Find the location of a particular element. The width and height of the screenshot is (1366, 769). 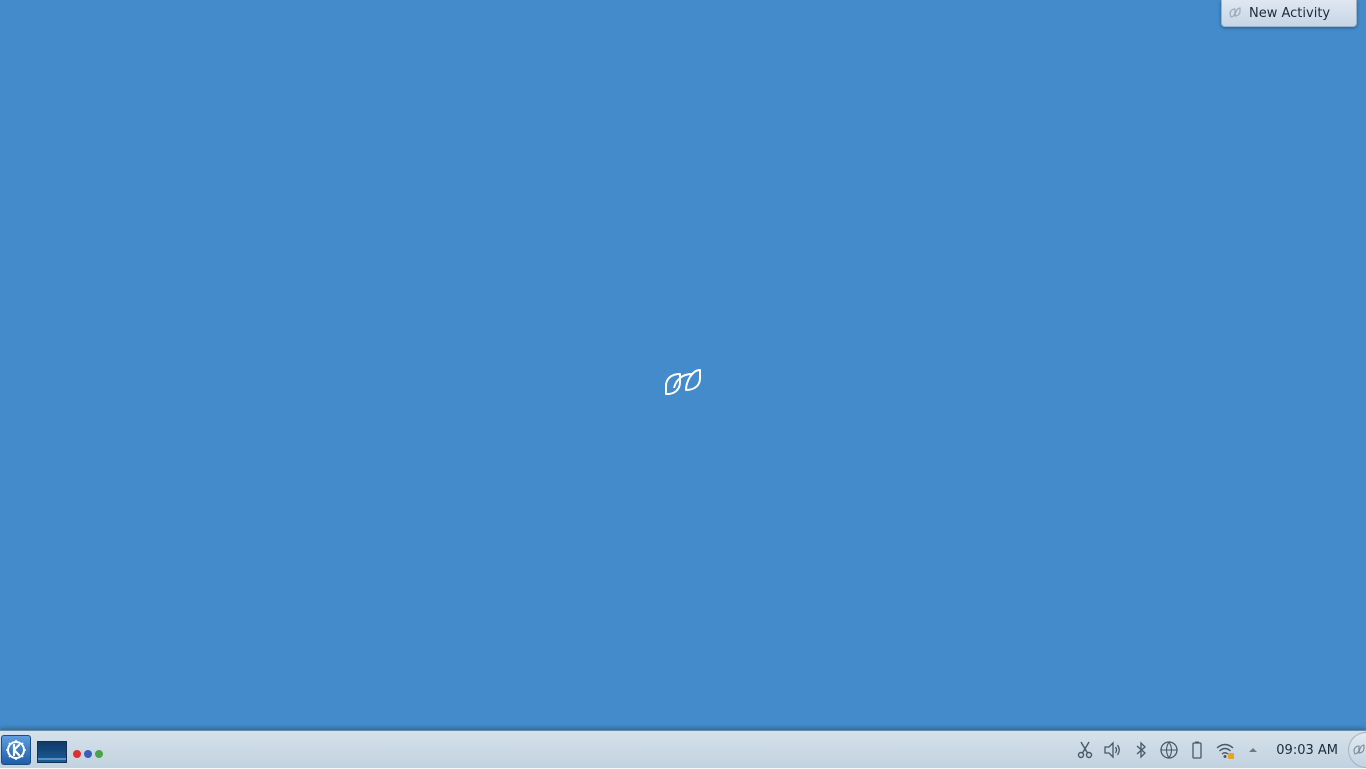

system-tray: 09:03 AM is located at coordinates (1220, 750).